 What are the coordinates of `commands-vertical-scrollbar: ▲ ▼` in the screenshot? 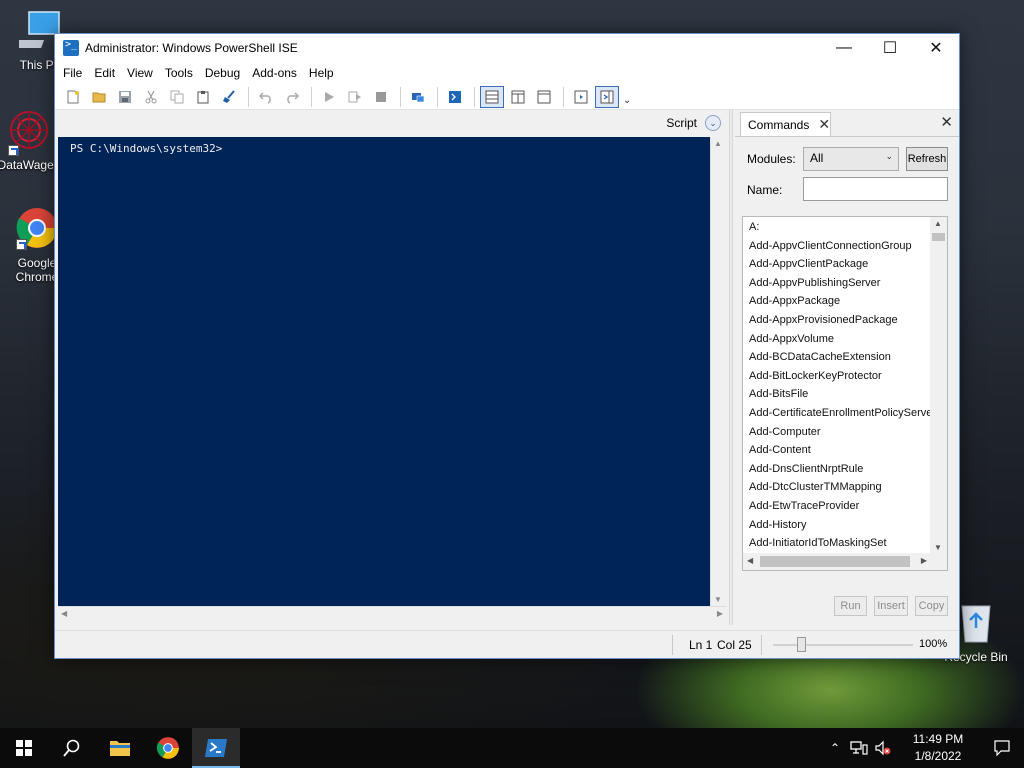 It's located at (938, 385).